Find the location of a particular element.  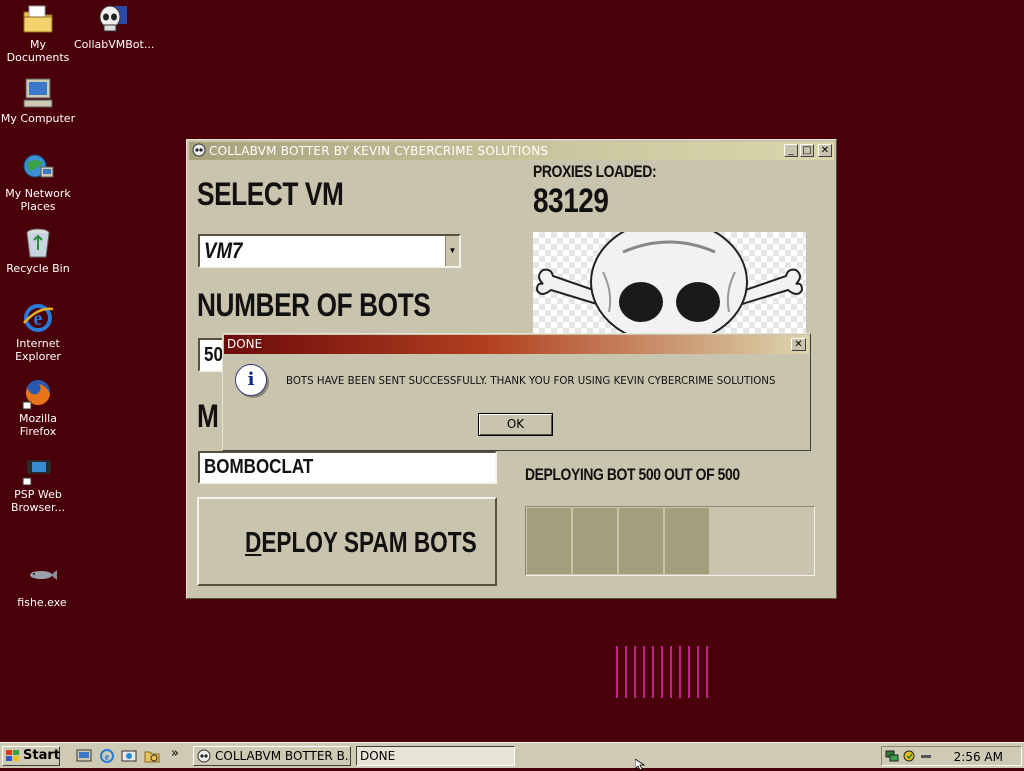

computer-icon is located at coordinates (38, 93).